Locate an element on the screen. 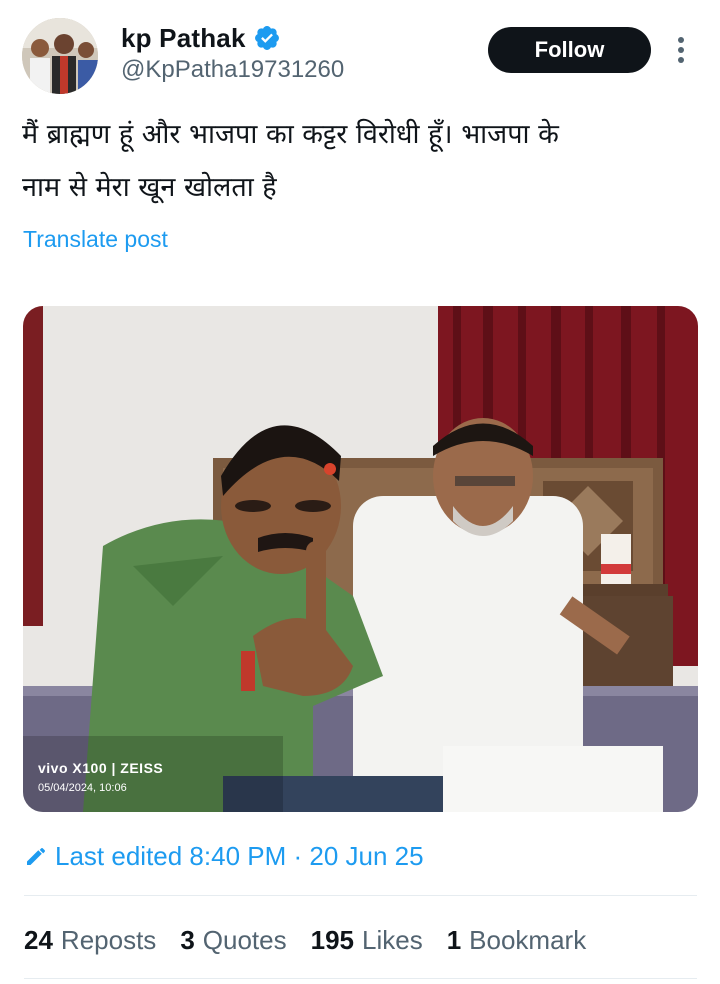 The image size is (720, 984). reposts-count: 24 is located at coordinates (38, 939).